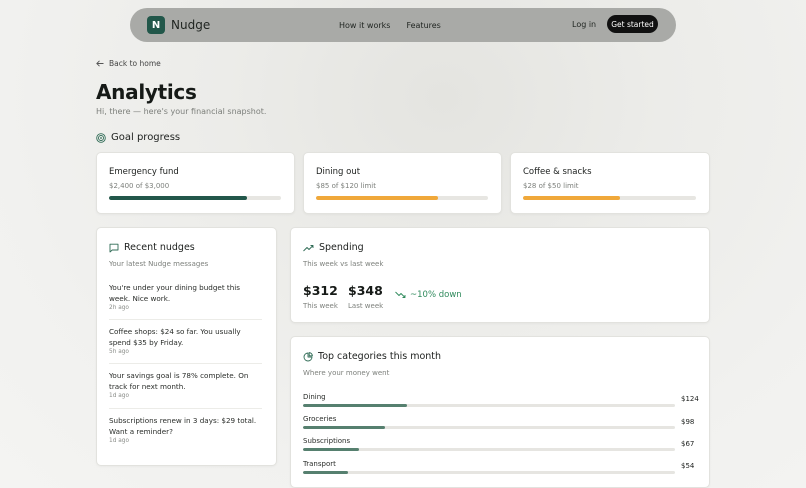 The height and width of the screenshot is (488, 806). Describe the element at coordinates (114, 247) in the screenshot. I see `message-icon` at that location.